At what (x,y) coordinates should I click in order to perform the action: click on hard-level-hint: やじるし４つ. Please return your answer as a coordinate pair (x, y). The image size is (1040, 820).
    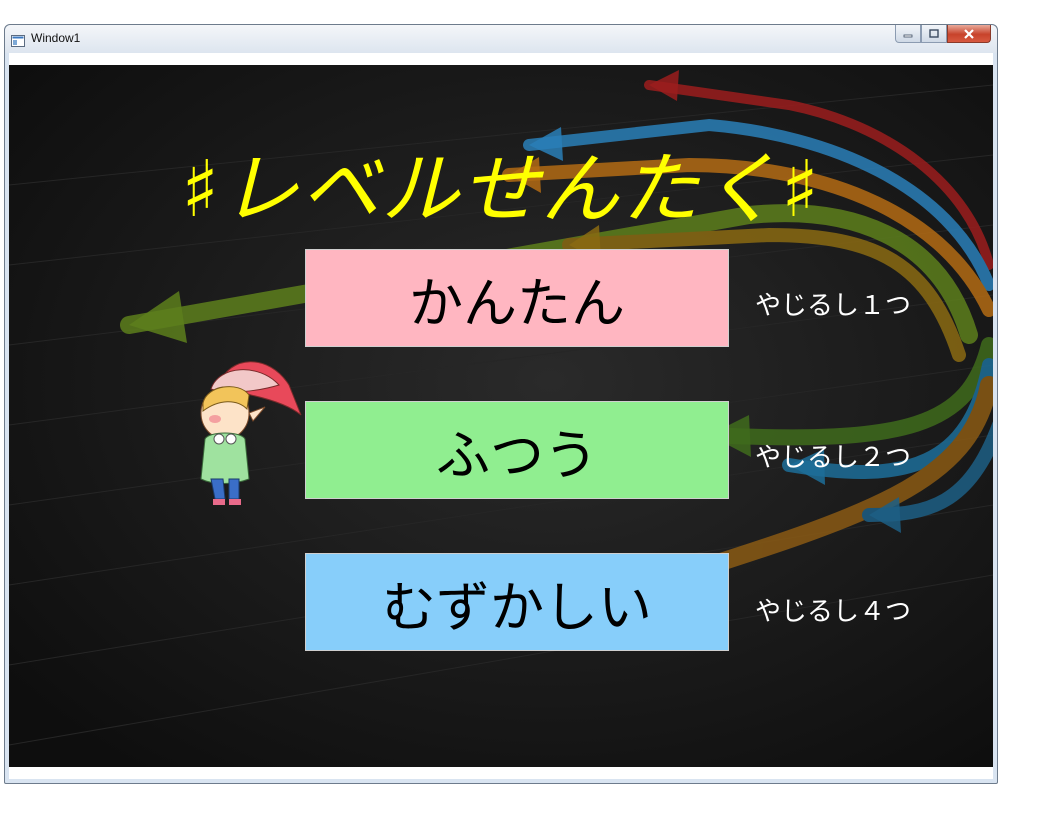
    Looking at the image, I should click on (833, 612).